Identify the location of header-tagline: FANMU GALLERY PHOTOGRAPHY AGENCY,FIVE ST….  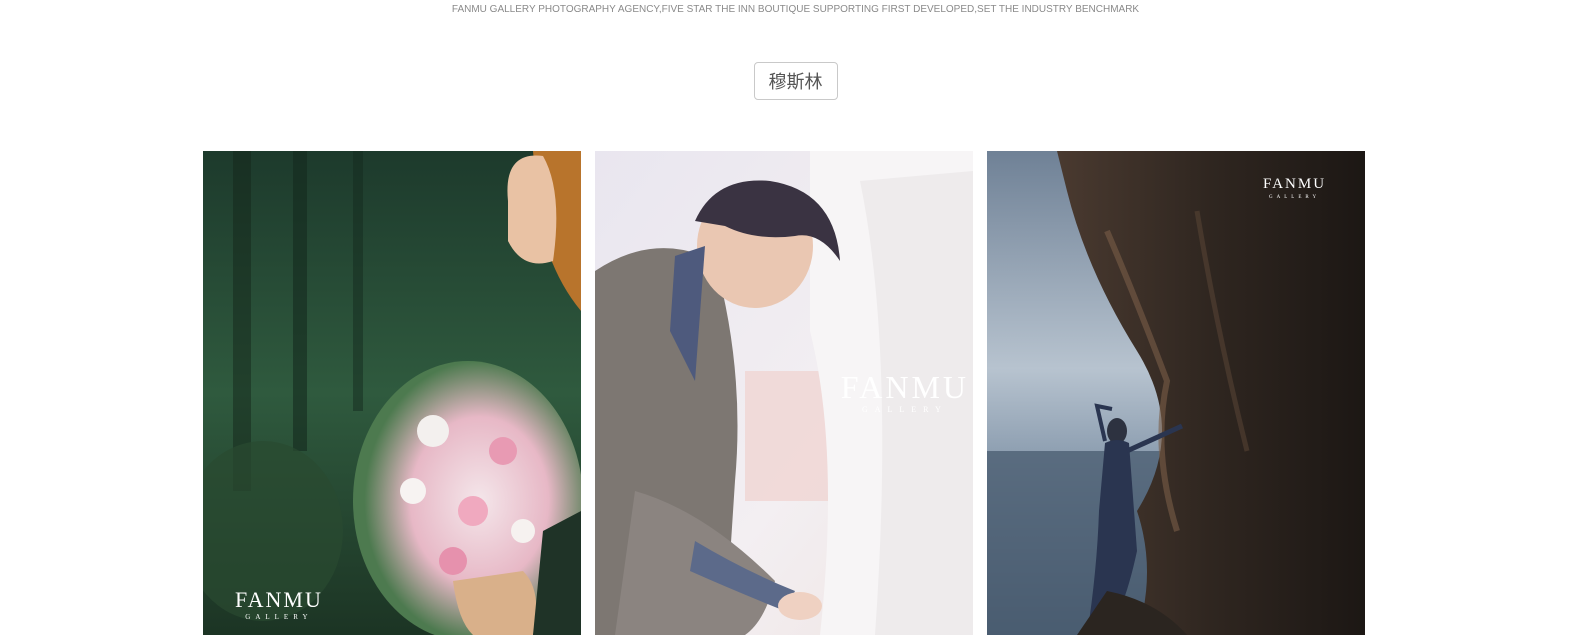
(795, 9).